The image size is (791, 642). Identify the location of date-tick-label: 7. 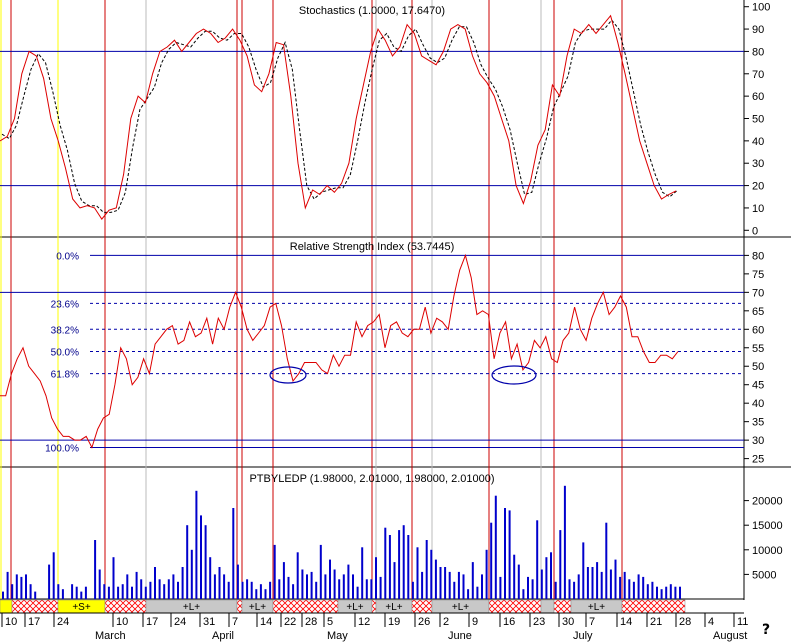
(235, 622).